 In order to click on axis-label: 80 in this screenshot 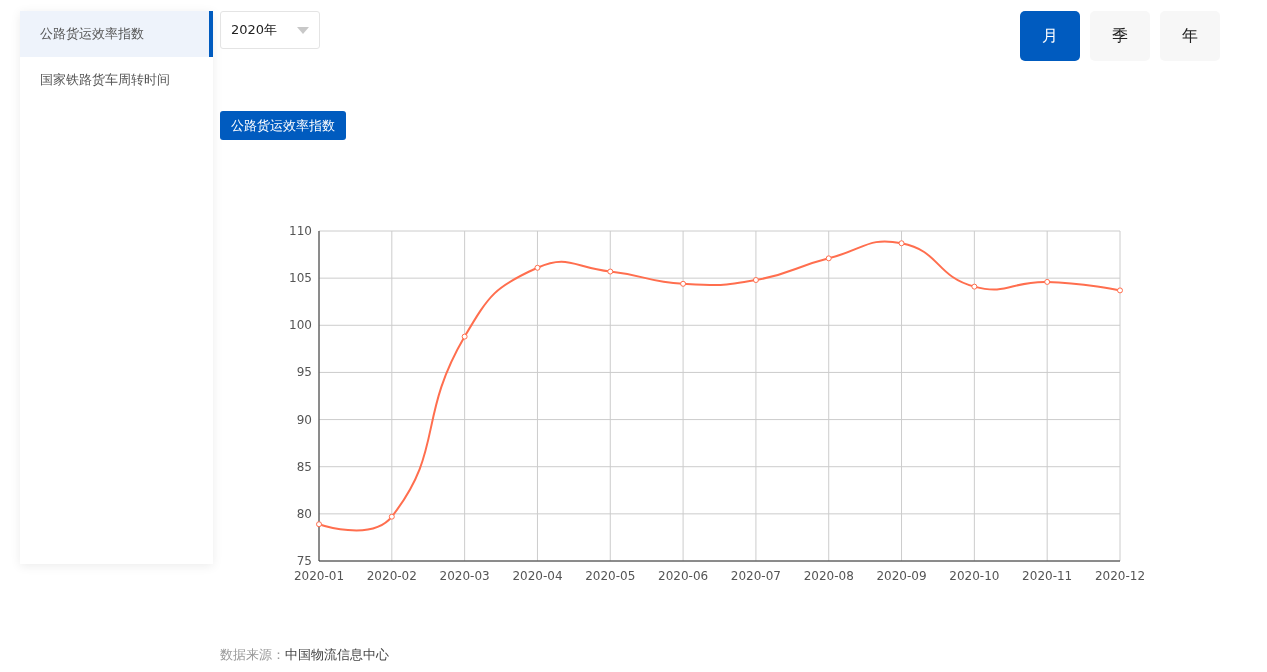, I will do `click(304, 513)`.